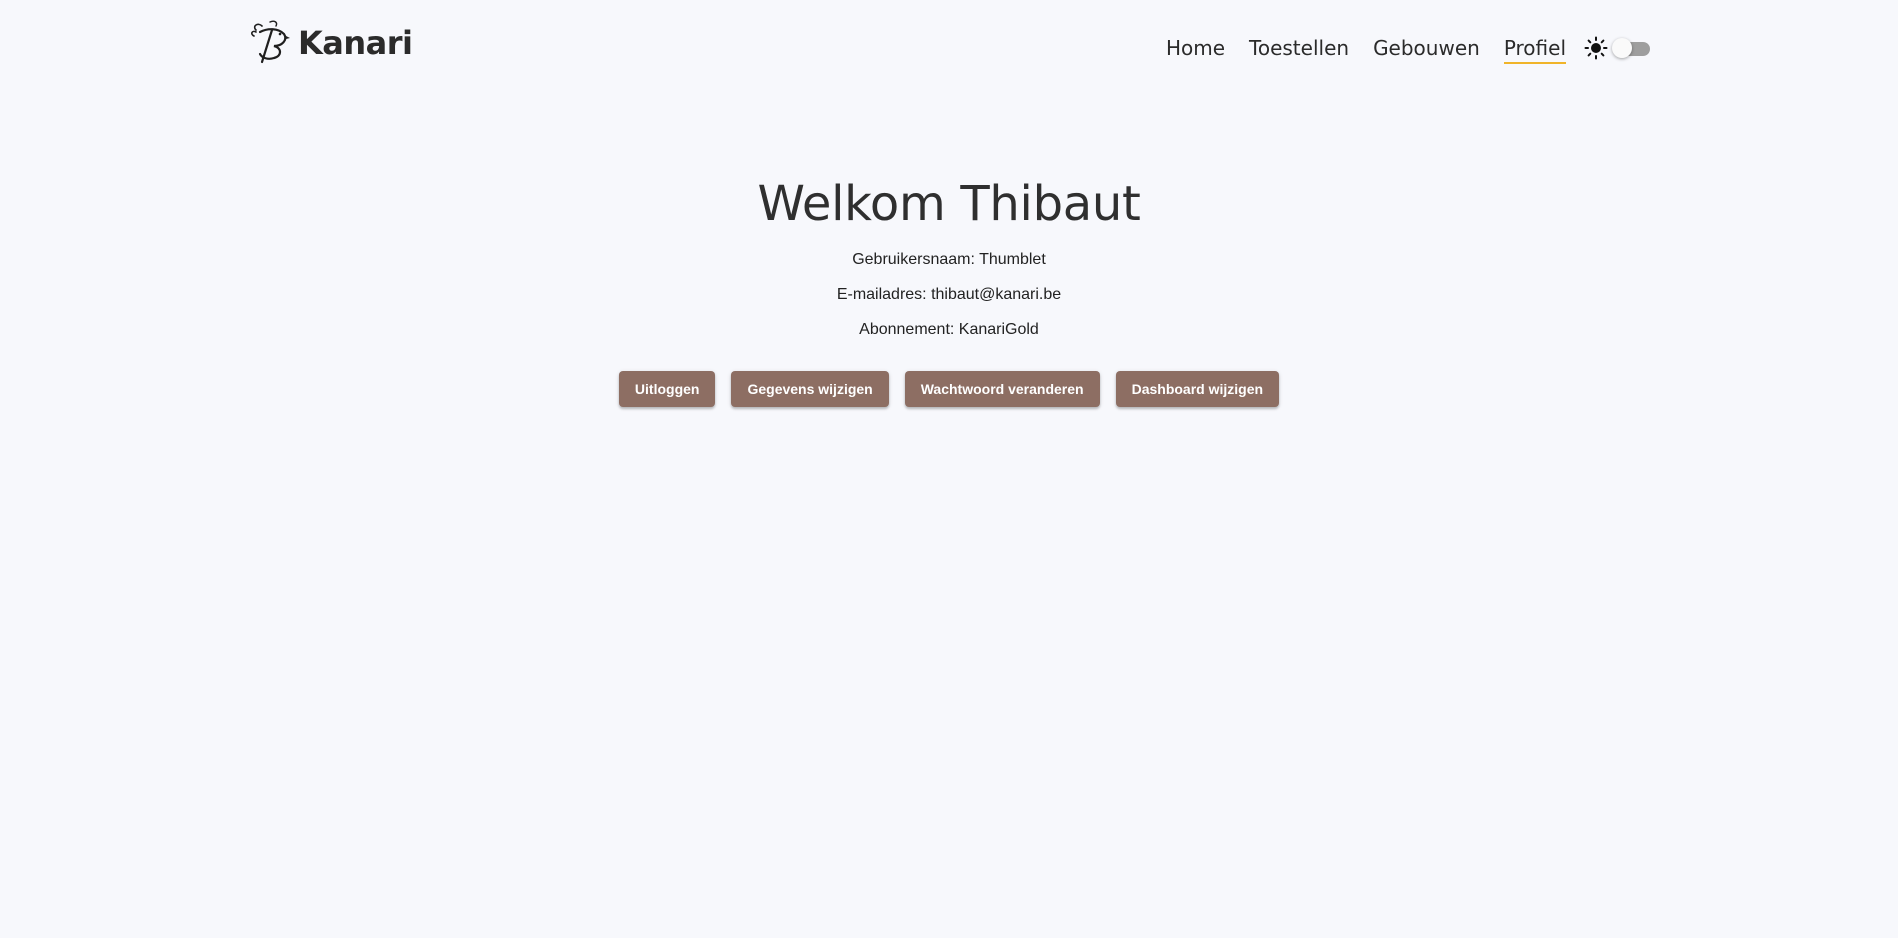  What do you see at coordinates (1426, 48) in the screenshot?
I see `nav-gebouwen: Gebouwen` at bounding box center [1426, 48].